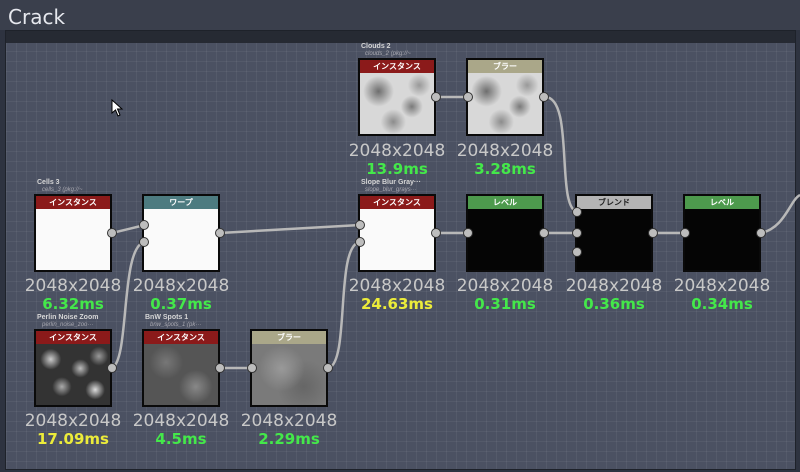 This screenshot has height=472, width=800. Describe the element at coordinates (62, 190) in the screenshot. I see `node-sub-cells3: cells_3 (pkg://~` at that location.